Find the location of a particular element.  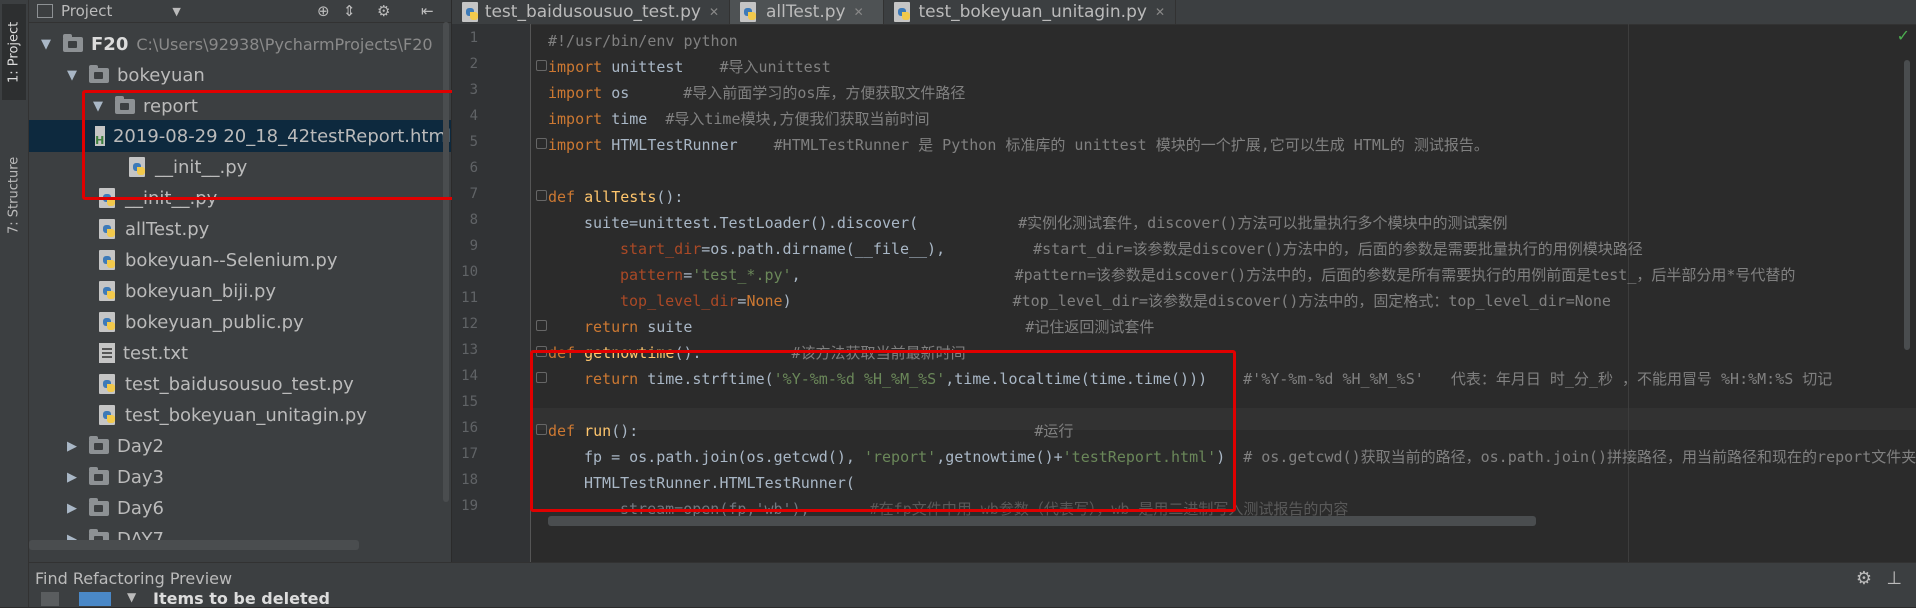

hide-panel-icon: ⊥ is located at coordinates (1894, 578).